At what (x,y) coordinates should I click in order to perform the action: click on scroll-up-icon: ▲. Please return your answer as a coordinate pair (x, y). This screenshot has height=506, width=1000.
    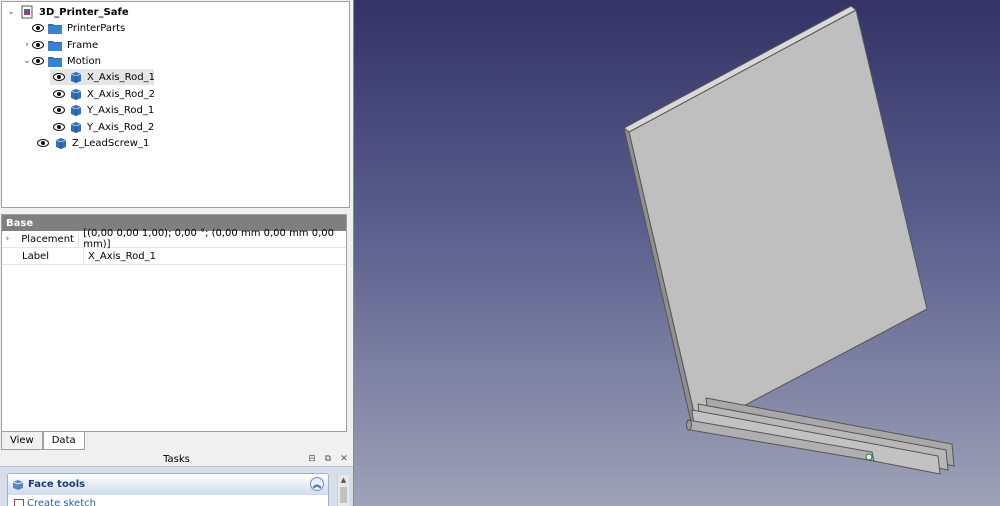
    Looking at the image, I should click on (343, 480).